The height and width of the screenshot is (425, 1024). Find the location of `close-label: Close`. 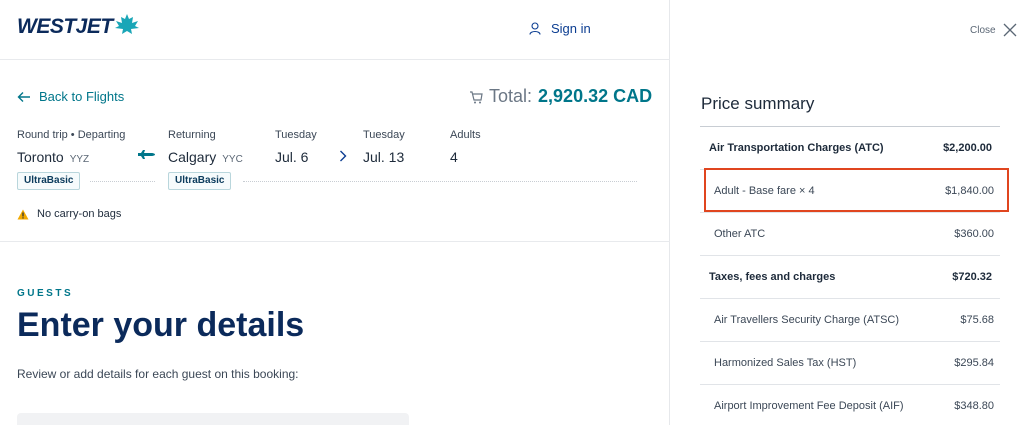

close-label: Close is located at coordinates (983, 30).